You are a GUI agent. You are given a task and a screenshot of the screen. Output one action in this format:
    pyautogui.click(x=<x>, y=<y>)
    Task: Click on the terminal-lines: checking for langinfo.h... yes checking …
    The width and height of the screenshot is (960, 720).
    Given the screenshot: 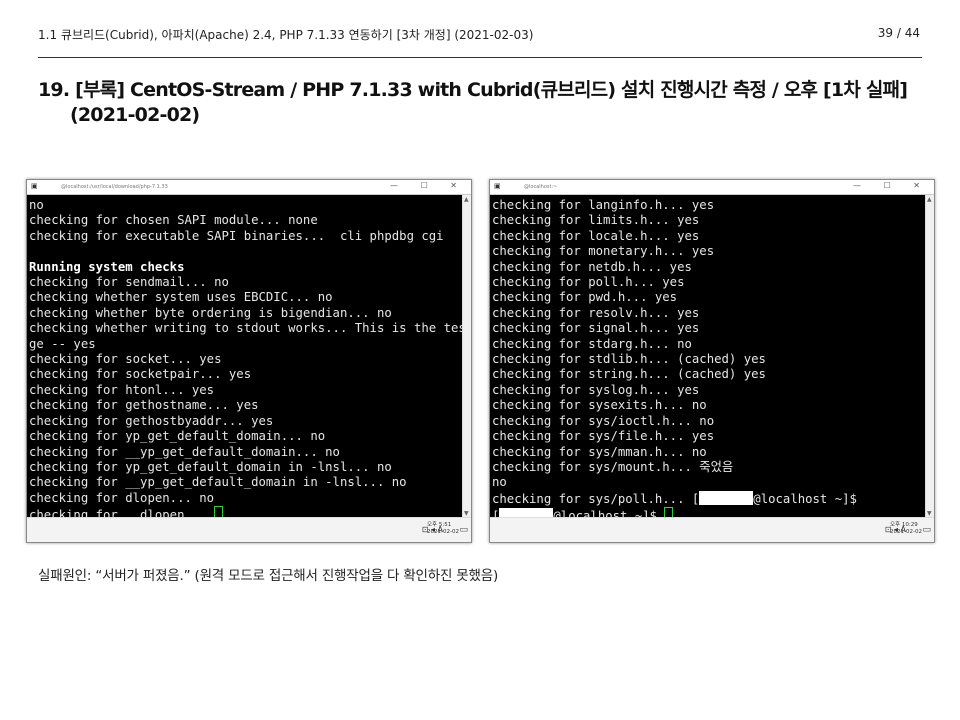 What is the action you would take?
    pyautogui.click(x=629, y=352)
    